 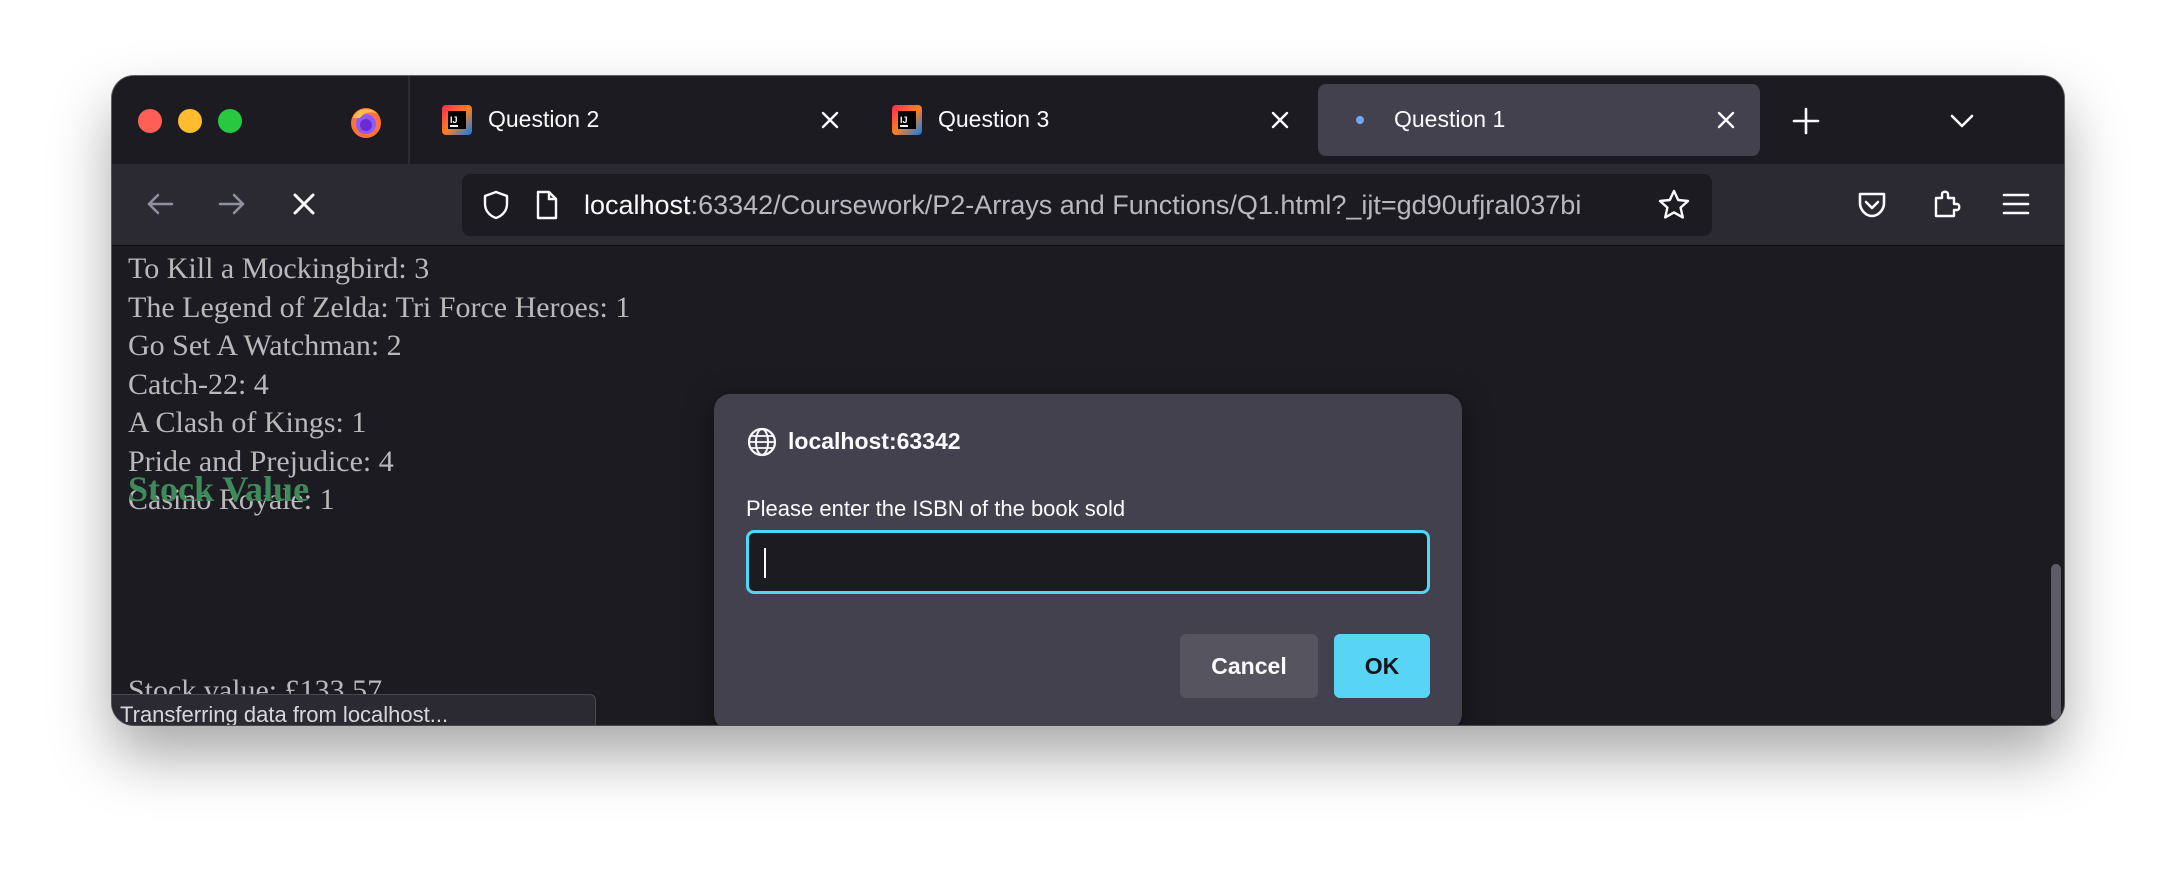 I want to click on minimize-window-button, so click(x=190, y=121).